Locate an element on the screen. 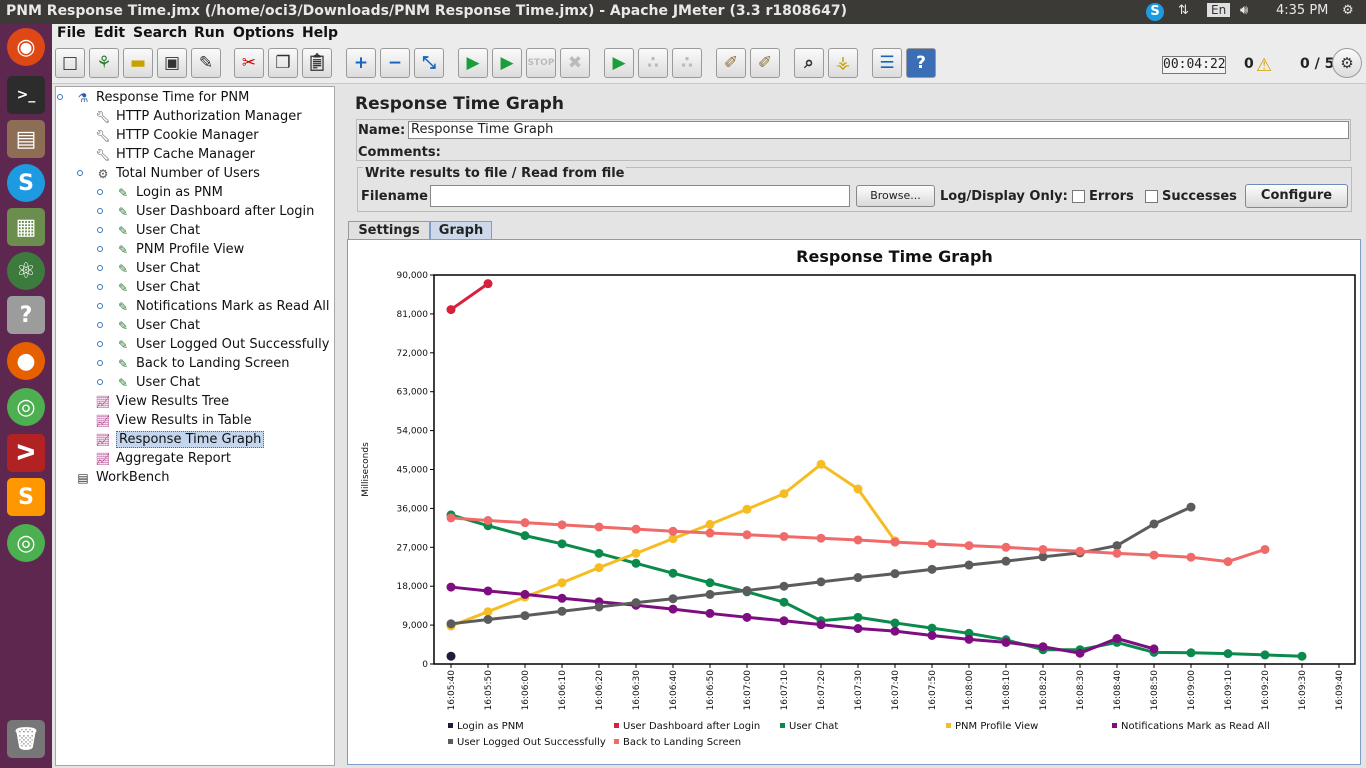 Image resolution: width=1366 pixels, height=768 pixels. copy-icon: ❐ is located at coordinates (283, 63).